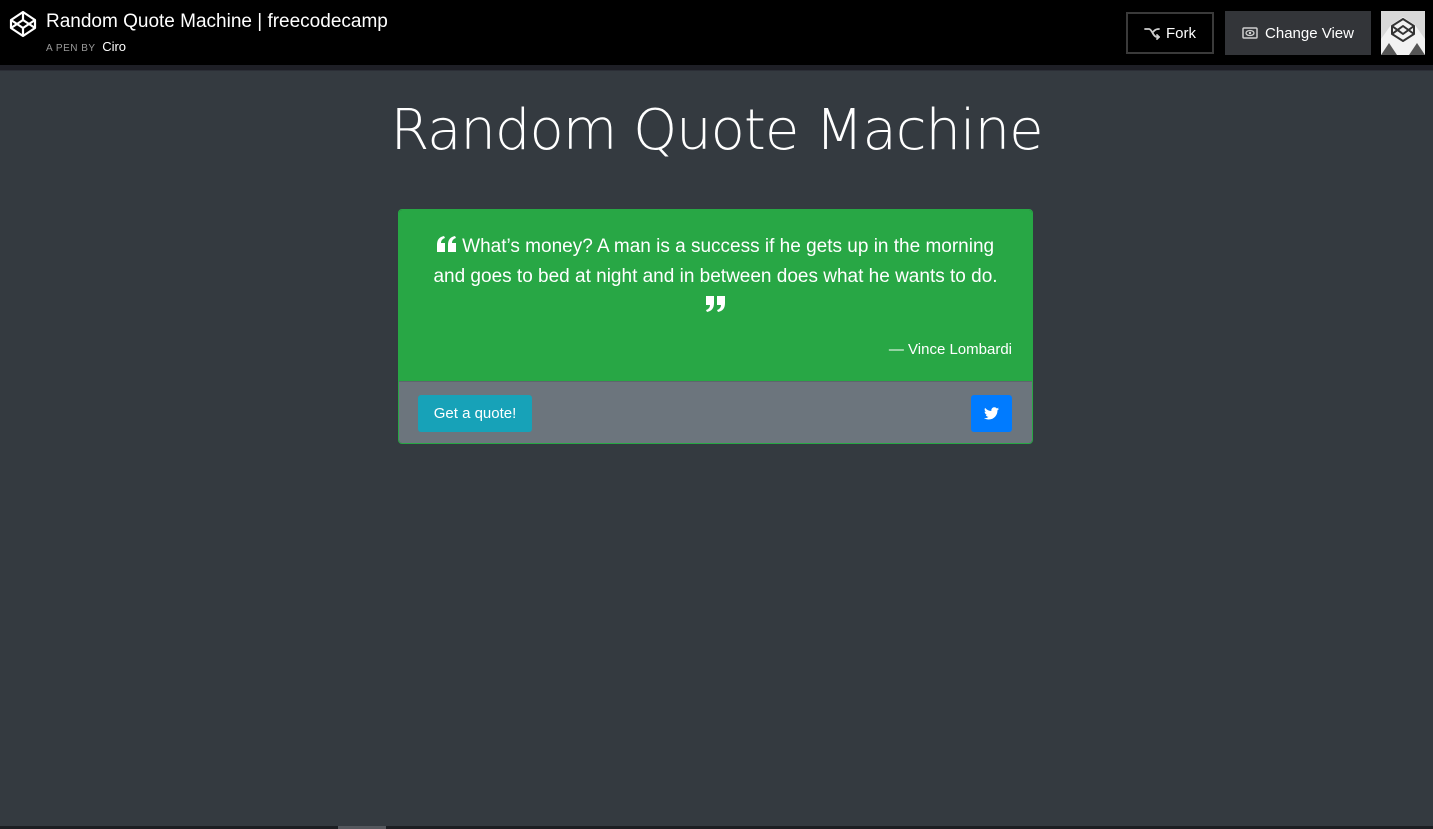 This screenshot has height=829, width=1433. I want to click on get-quote-button: Get a quote!, so click(475, 413).